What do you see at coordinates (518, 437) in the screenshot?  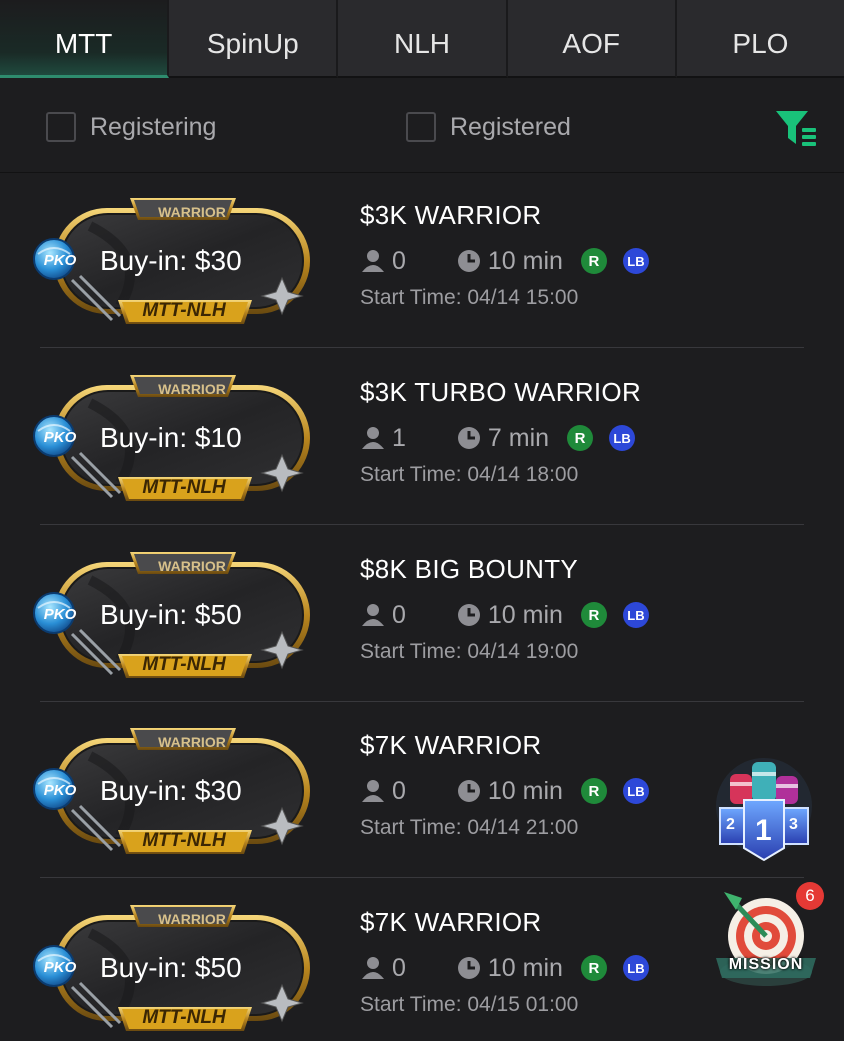 I see `level-duration: 7 min` at bounding box center [518, 437].